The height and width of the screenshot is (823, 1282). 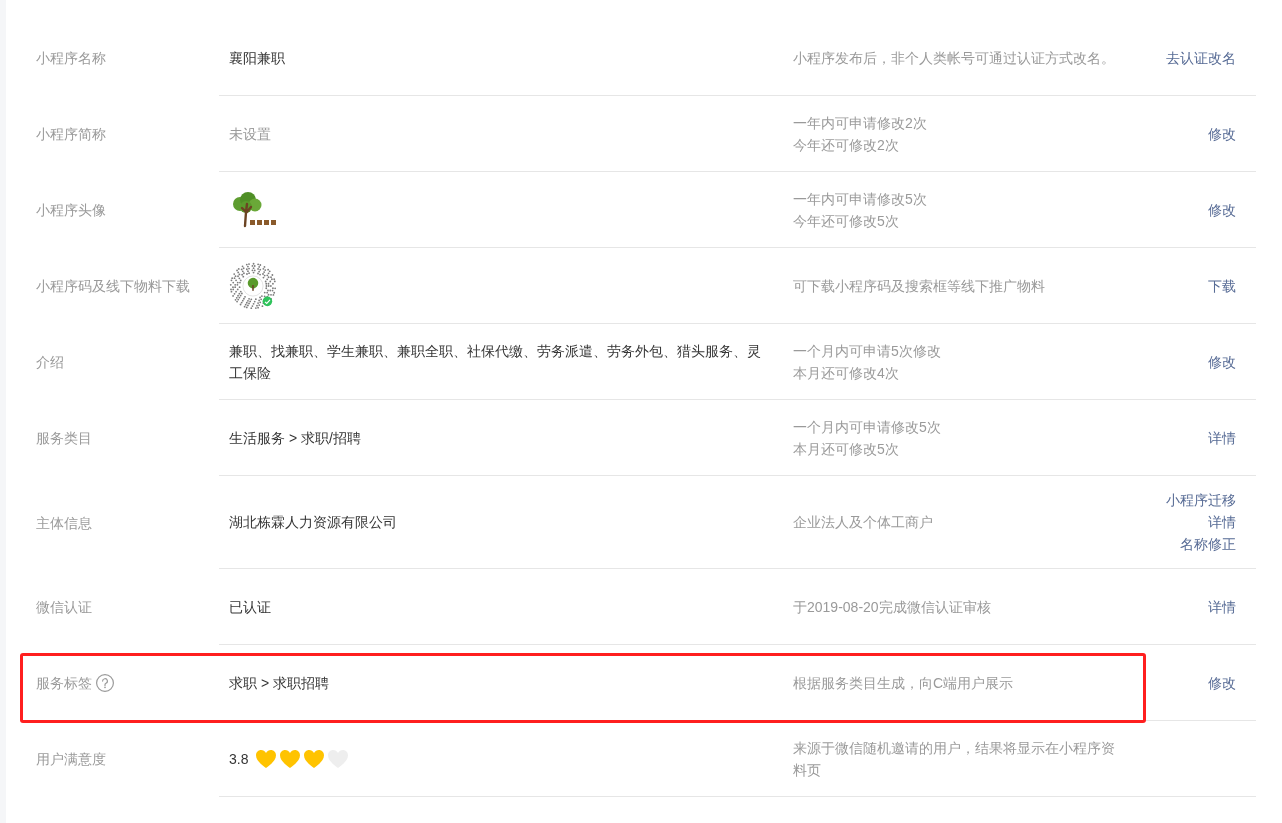 I want to click on note-text: 根据服务类目生成，向C端用户展示, so click(x=904, y=683).